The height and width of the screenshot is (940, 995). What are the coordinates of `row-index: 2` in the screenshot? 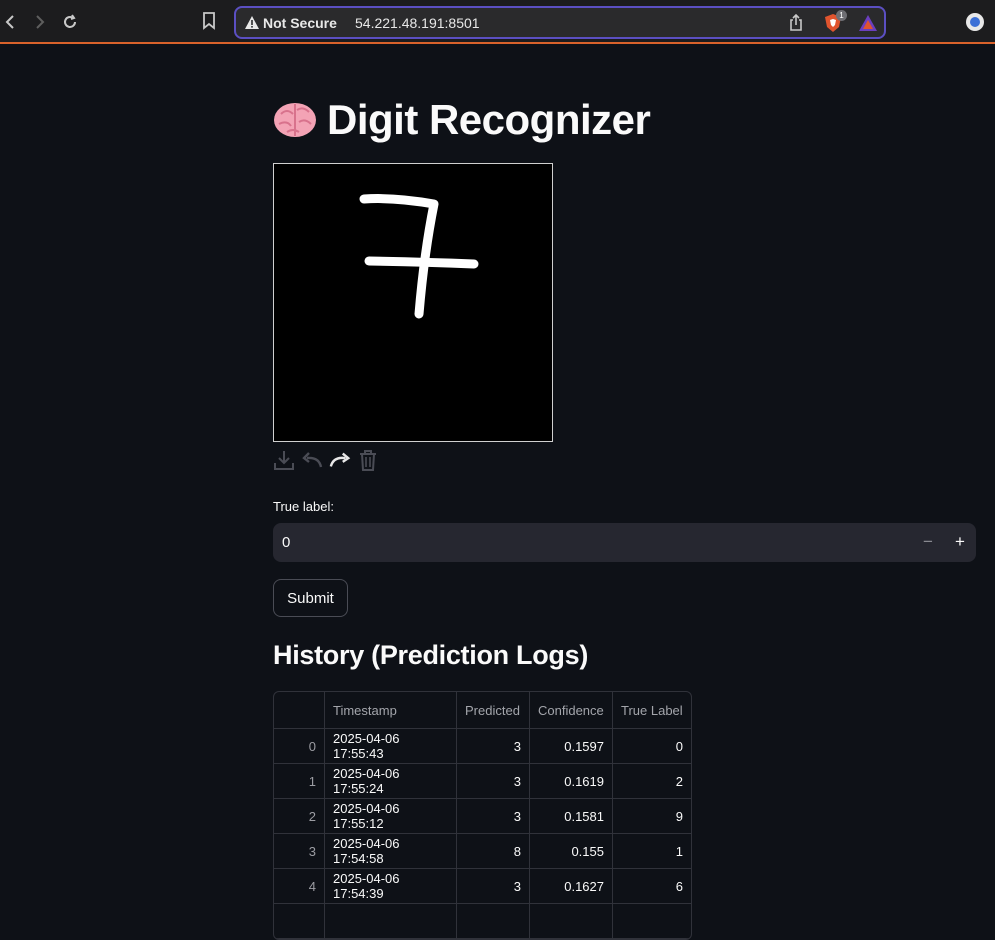 It's located at (299, 816).